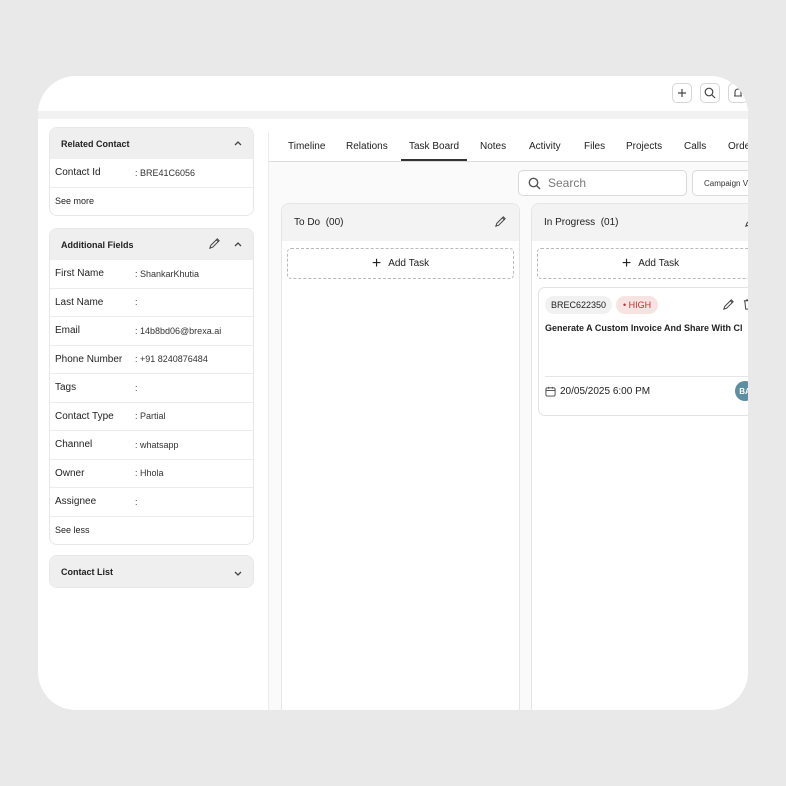 This screenshot has width=786, height=786. I want to click on active-tab-indicator, so click(434, 160).